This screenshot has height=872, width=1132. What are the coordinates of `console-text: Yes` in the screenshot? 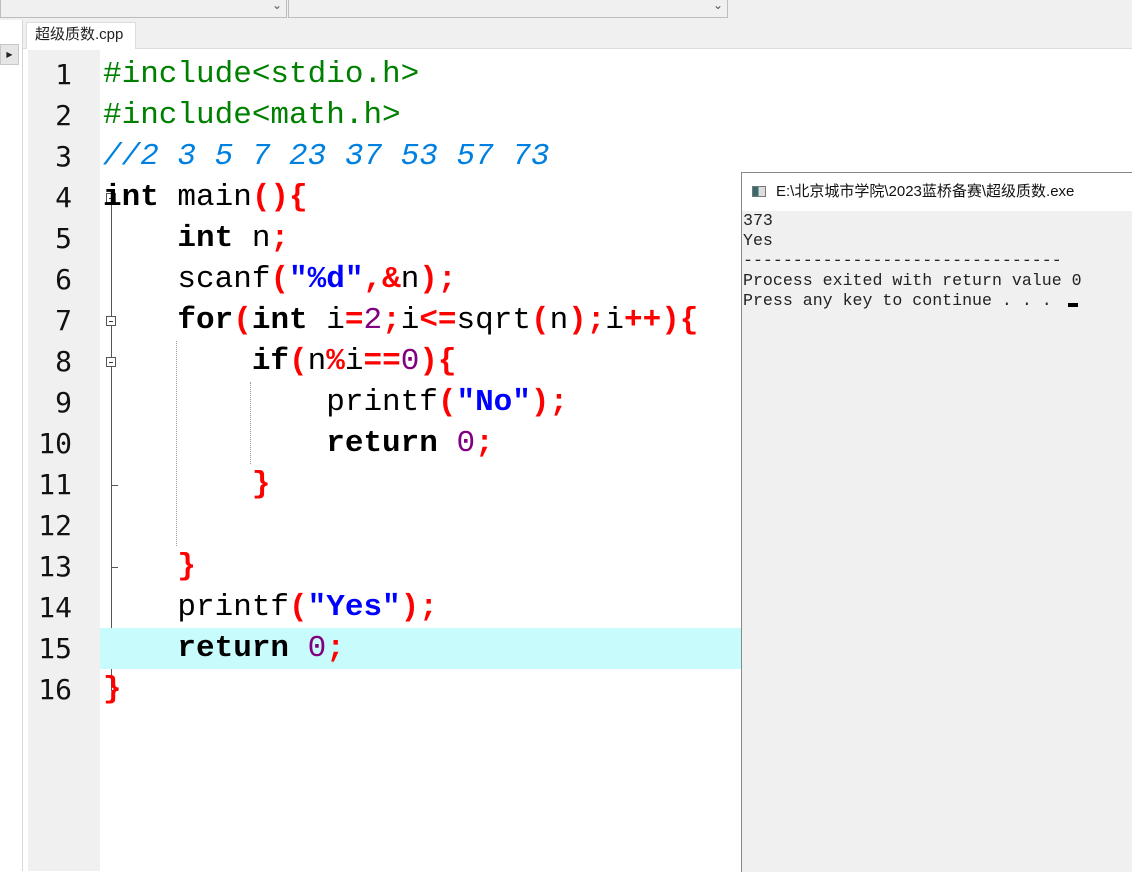 It's located at (758, 240).